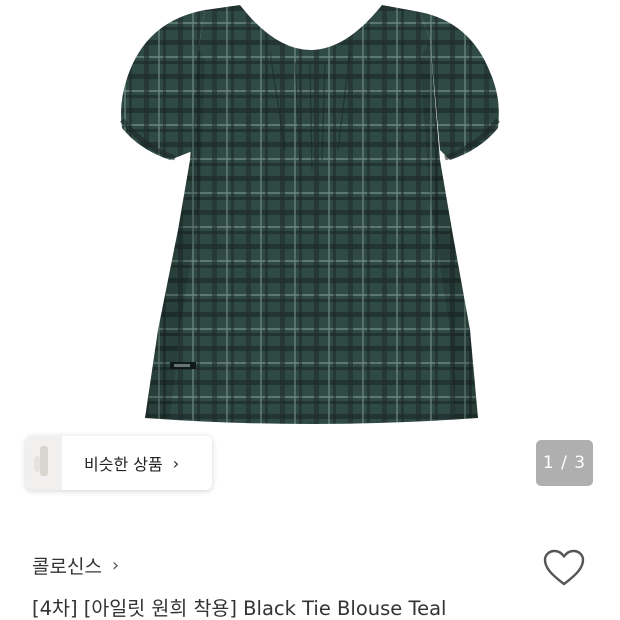 The image size is (620, 620). I want to click on heart-outline-icon, so click(564, 567).